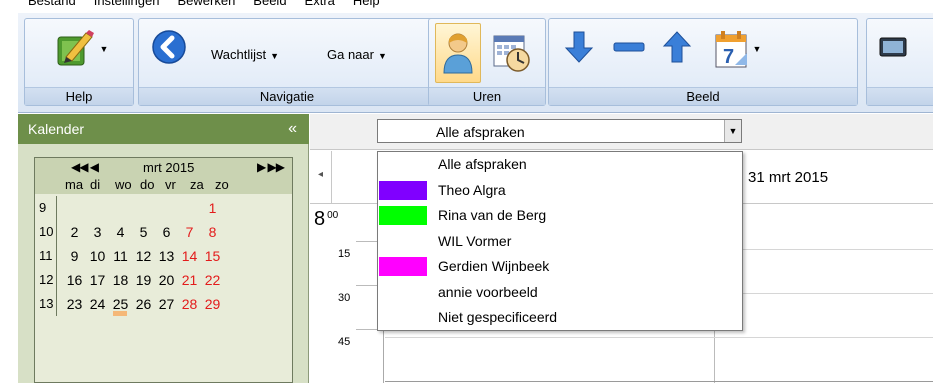 The height and width of the screenshot is (383, 933). What do you see at coordinates (560, 318) in the screenshot?
I see `filter-option: Niet gespecificeerd` at bounding box center [560, 318].